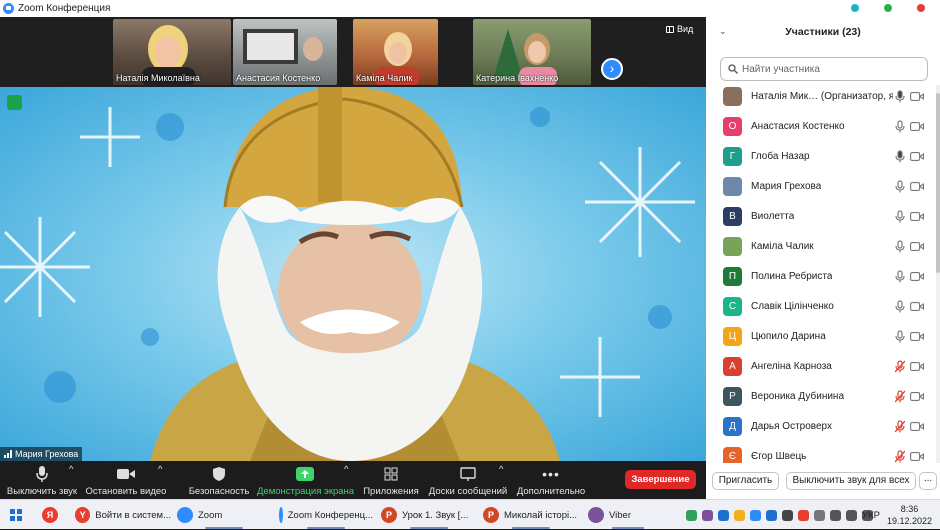 The width and height of the screenshot is (940, 530). What do you see at coordinates (532, 52) in the screenshot?
I see `participant-thumbnail: Катерина Івахненко` at bounding box center [532, 52].